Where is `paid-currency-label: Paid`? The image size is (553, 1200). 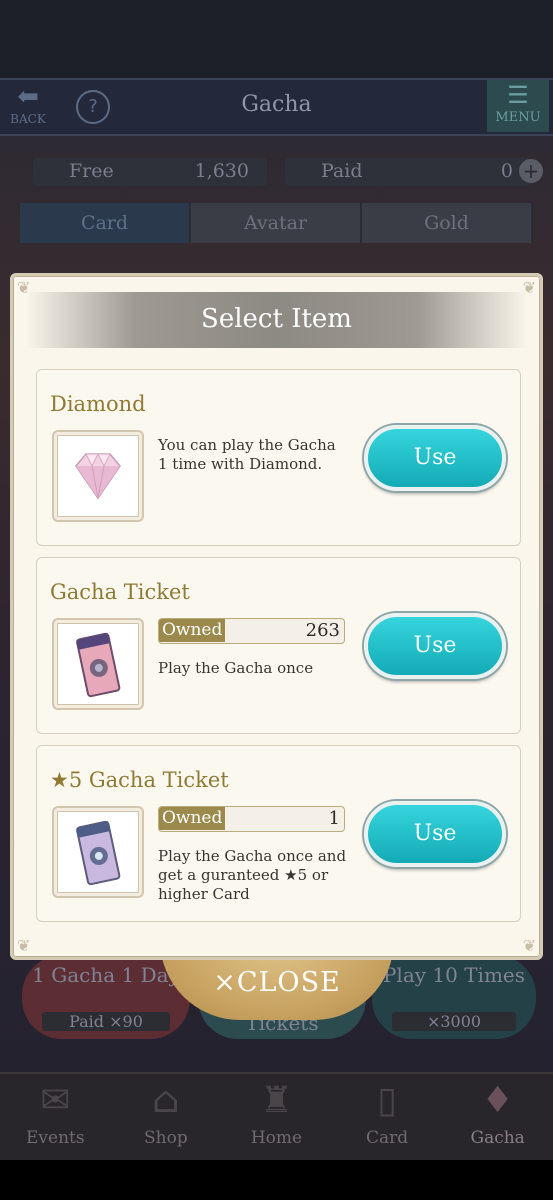 paid-currency-label: Paid is located at coordinates (342, 171).